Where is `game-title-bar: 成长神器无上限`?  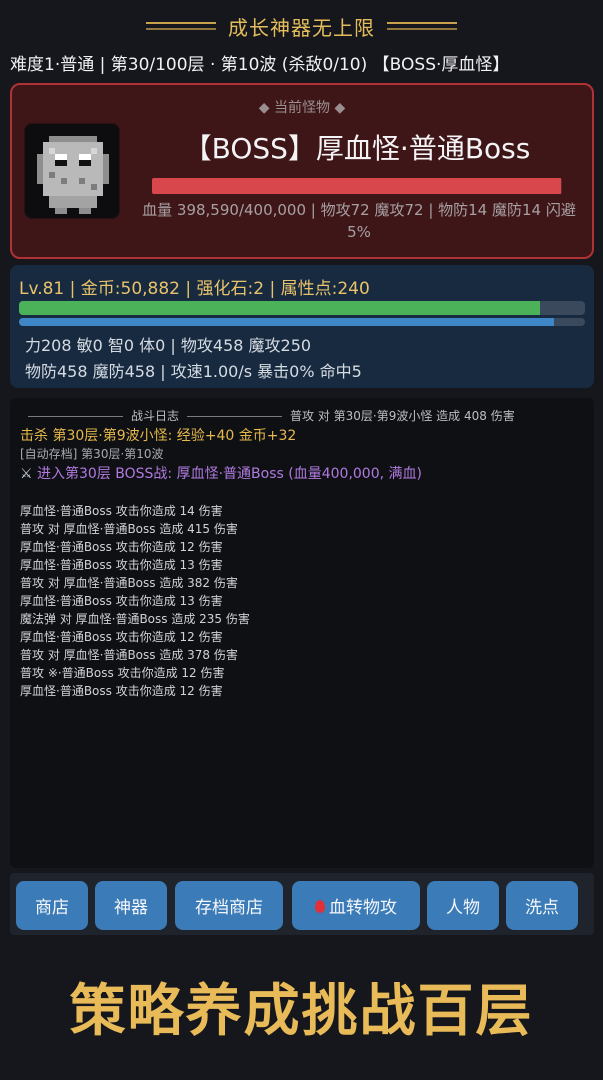
game-title-bar: 成长神器无上限 is located at coordinates (301, 26).